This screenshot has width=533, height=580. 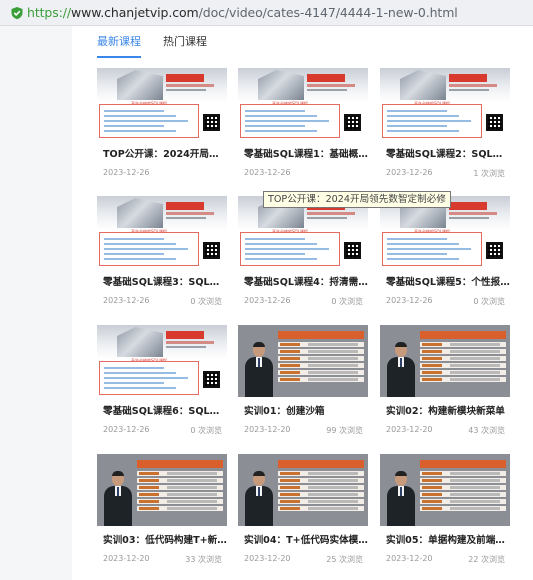 What do you see at coordinates (357, 199) in the screenshot?
I see `title-tooltip: TOP公开课：2024开局领先数智定制必修` at bounding box center [357, 199].